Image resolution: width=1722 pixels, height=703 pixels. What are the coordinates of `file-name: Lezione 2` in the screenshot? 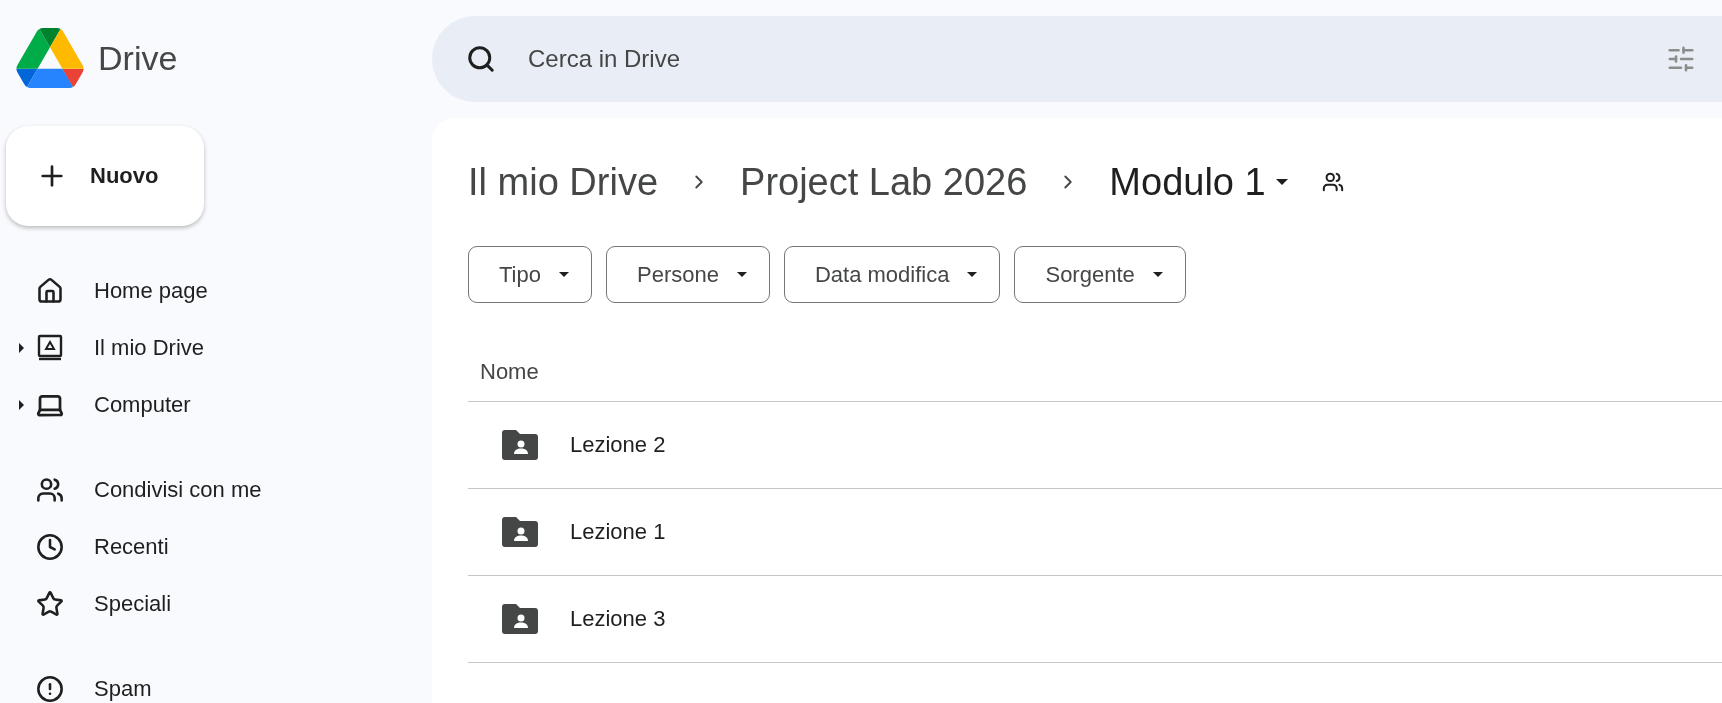 It's located at (618, 445).